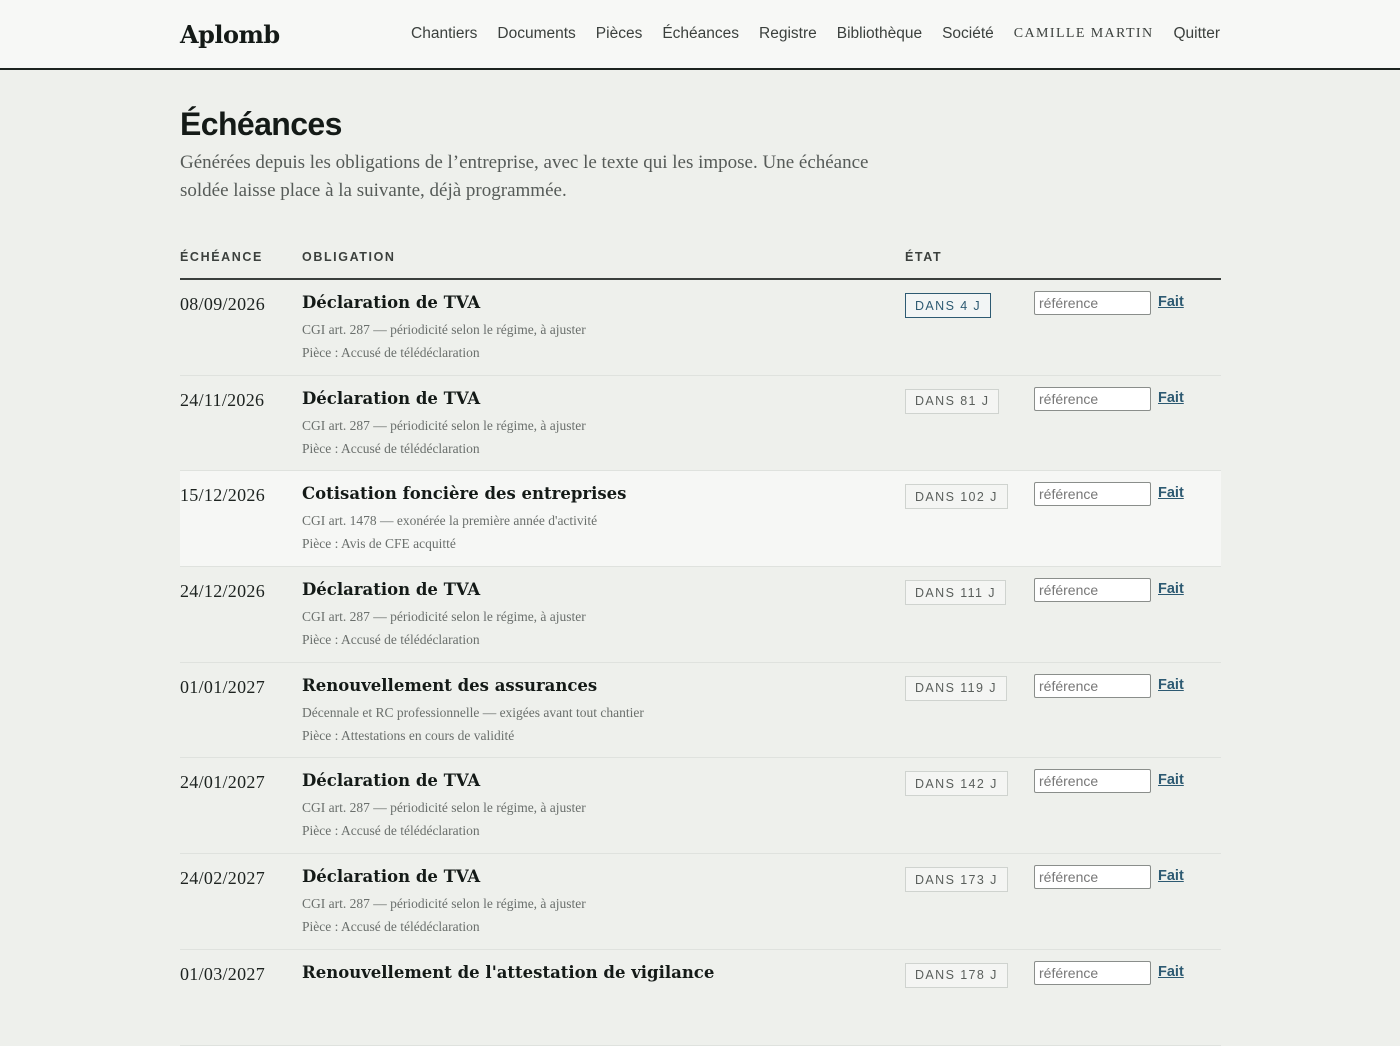 The image size is (1400, 1046). What do you see at coordinates (700, 263) in the screenshot?
I see `table-header: Échéance Obligation État` at bounding box center [700, 263].